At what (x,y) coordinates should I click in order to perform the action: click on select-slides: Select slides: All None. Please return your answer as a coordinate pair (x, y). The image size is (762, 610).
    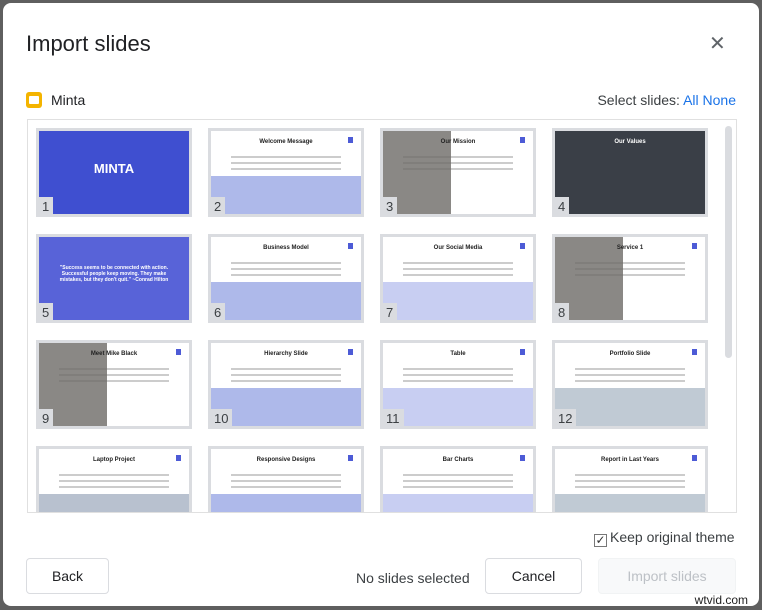
    Looking at the image, I should click on (666, 100).